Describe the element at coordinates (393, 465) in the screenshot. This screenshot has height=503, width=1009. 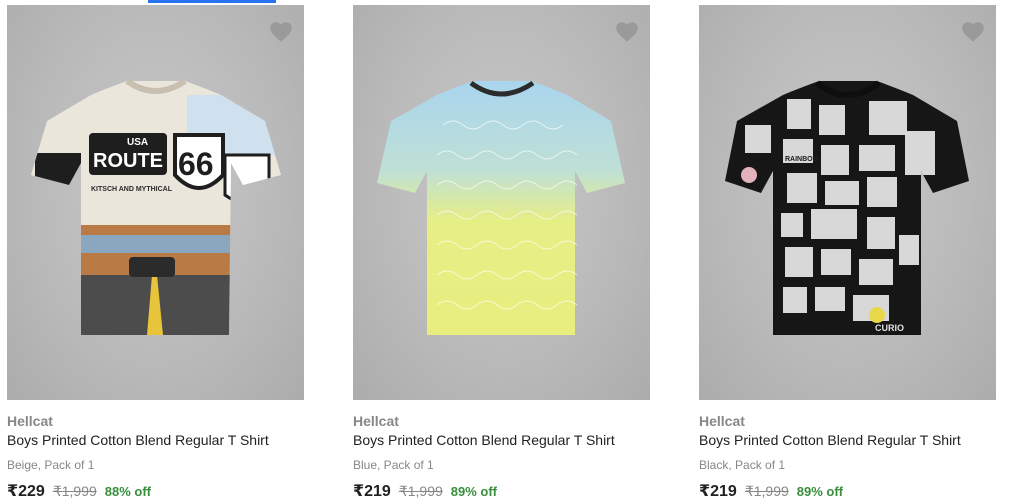
I see `product-variant: Blue, Pack of 1` at that location.